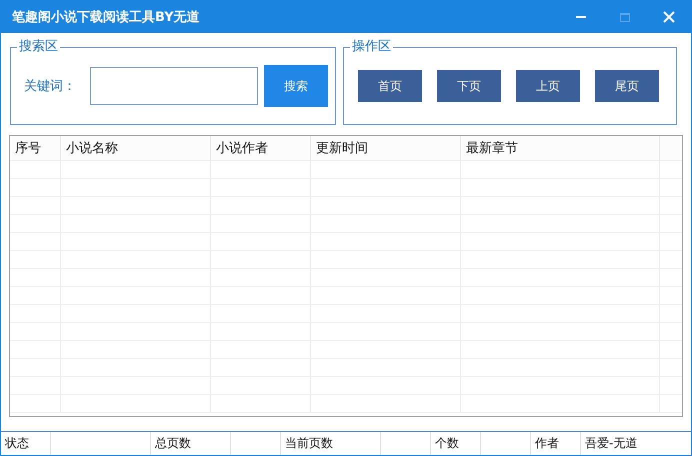 Image resolution: width=692 pixels, height=456 pixels. I want to click on status-label: 当前页数, so click(331, 443).